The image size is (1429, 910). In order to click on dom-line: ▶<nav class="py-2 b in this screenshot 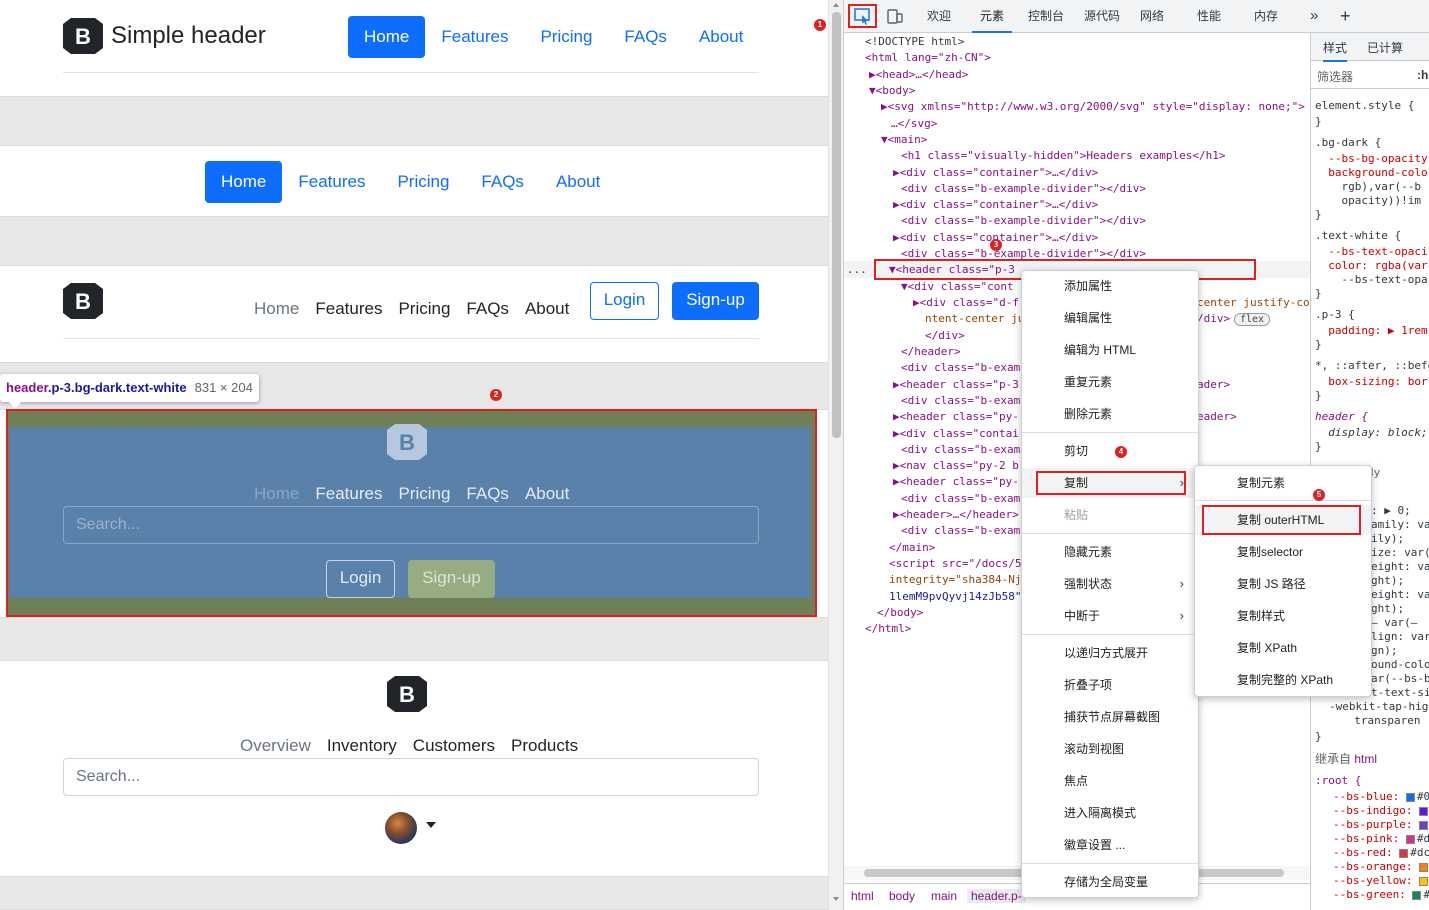, I will do `click(956, 466)`.